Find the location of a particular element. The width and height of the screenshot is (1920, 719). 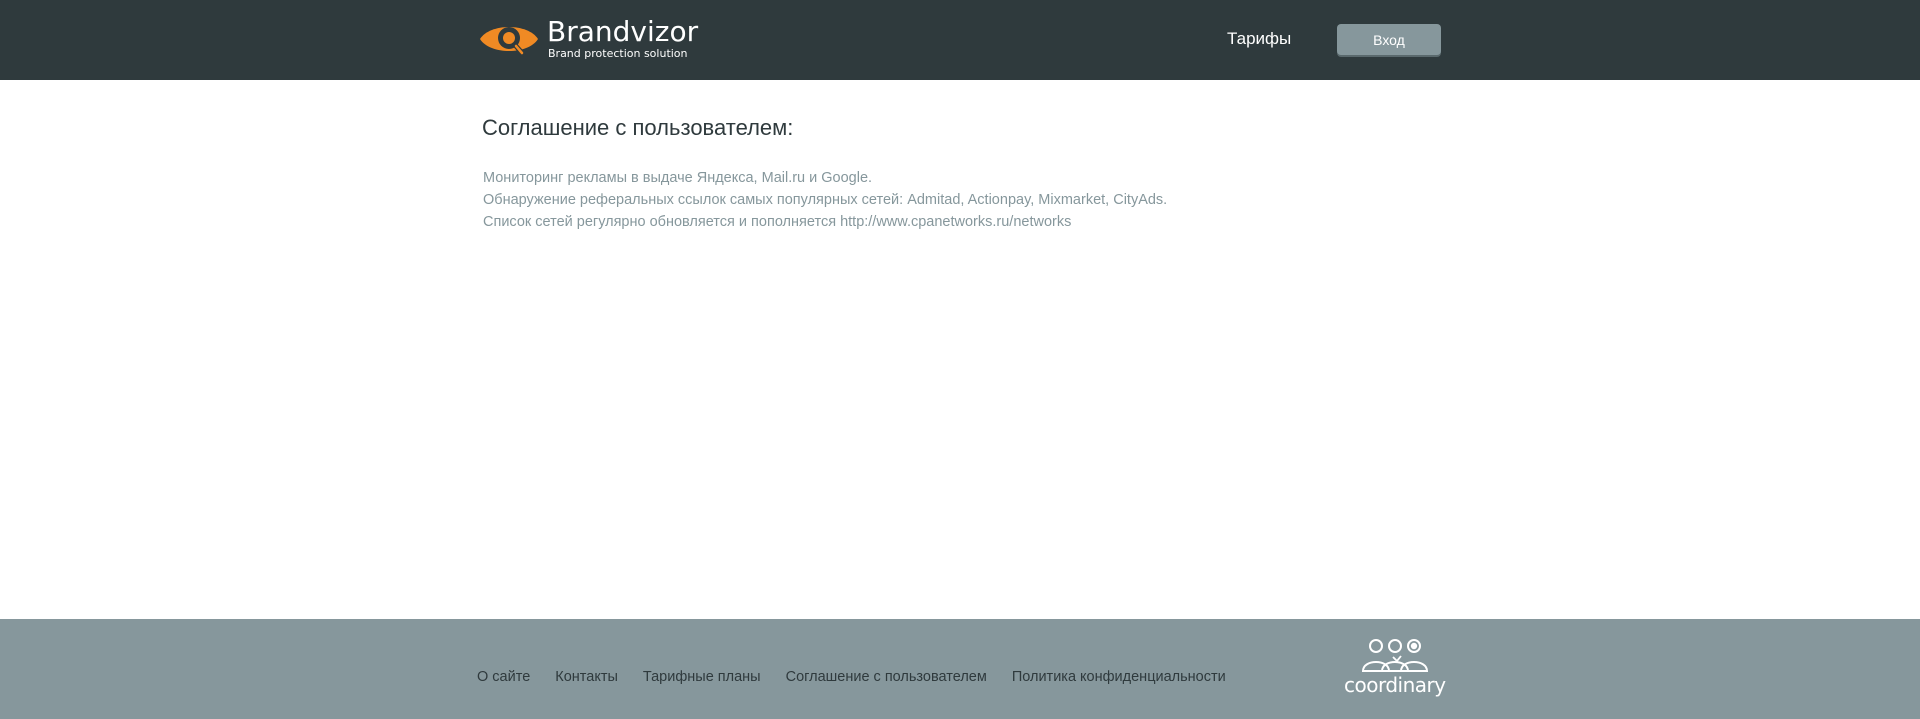

page-title: Соглашение с пользователем: is located at coordinates (638, 127).